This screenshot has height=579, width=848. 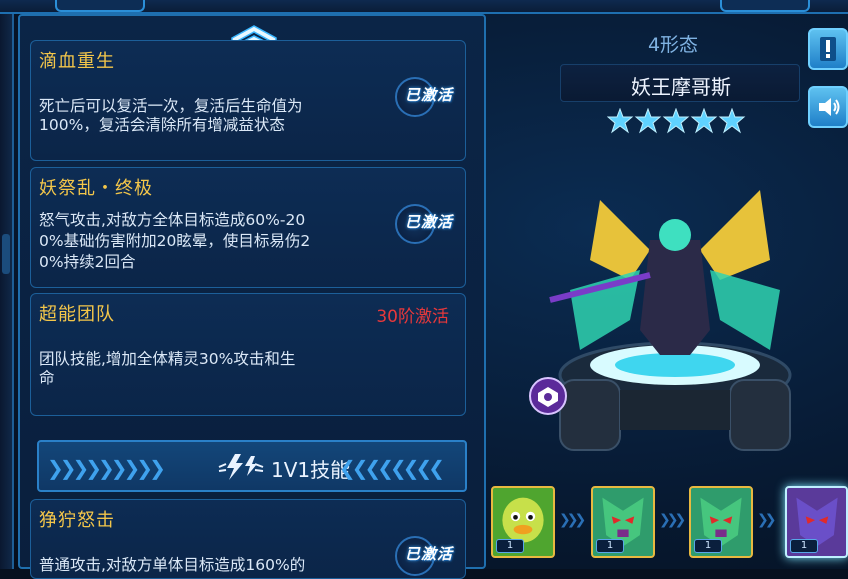 I want to click on skill-title: 滴血重生, so click(x=77, y=61).